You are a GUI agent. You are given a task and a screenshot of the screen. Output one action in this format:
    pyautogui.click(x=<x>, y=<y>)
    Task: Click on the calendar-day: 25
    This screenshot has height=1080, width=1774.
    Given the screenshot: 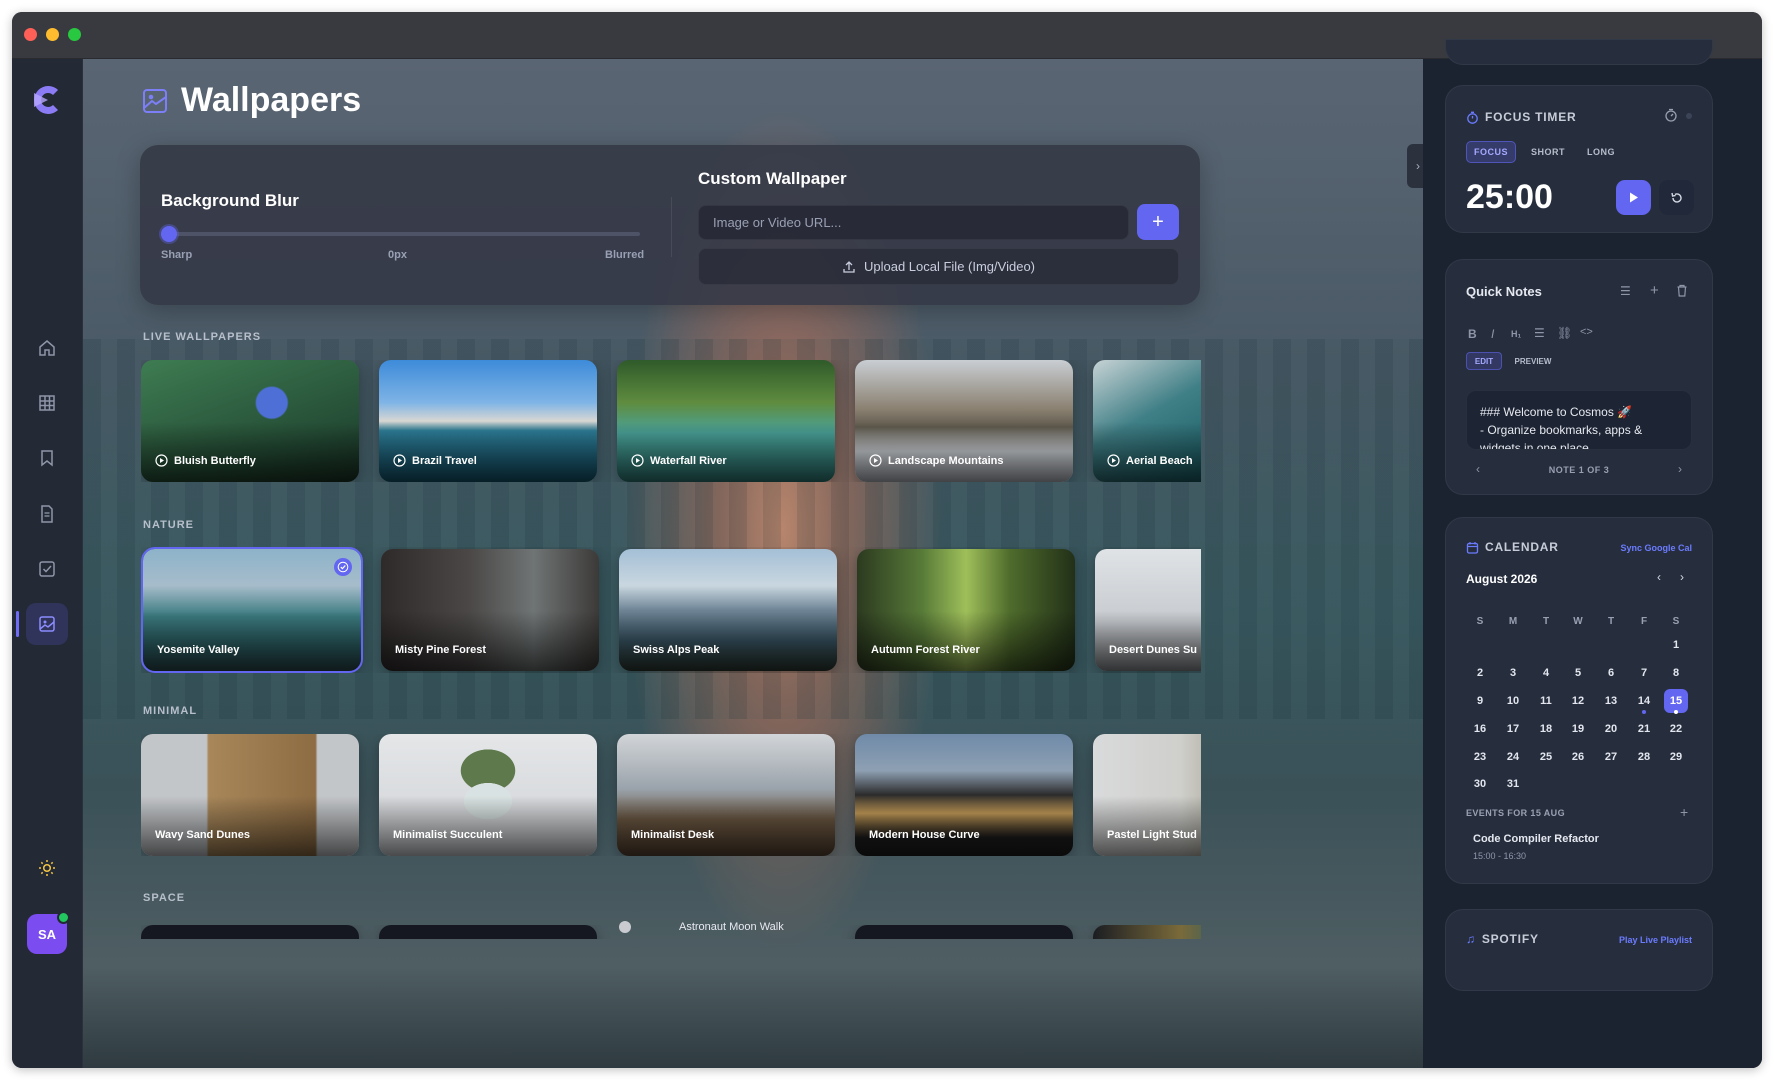 What is the action you would take?
    pyautogui.click(x=1546, y=757)
    